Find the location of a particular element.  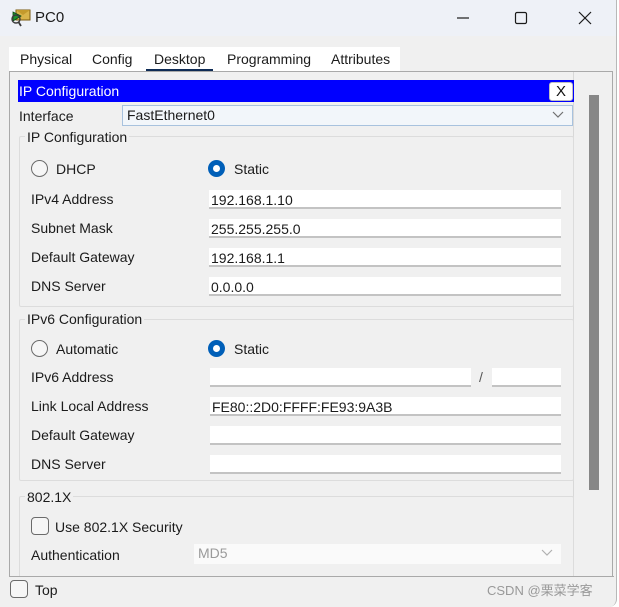

link-local-address-value: FE80::2D0:FFFF:FE93:9A3B is located at coordinates (302, 407).